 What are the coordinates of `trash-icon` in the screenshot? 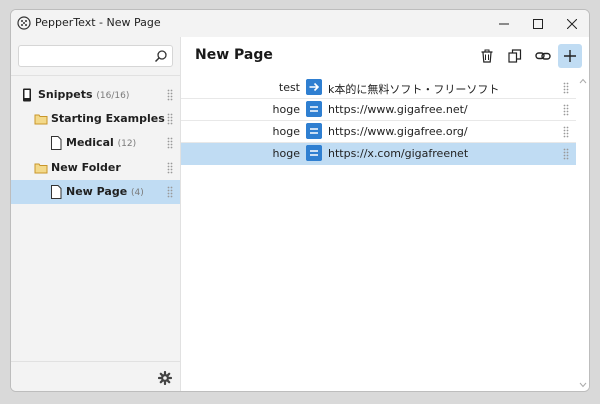 It's located at (487, 56).